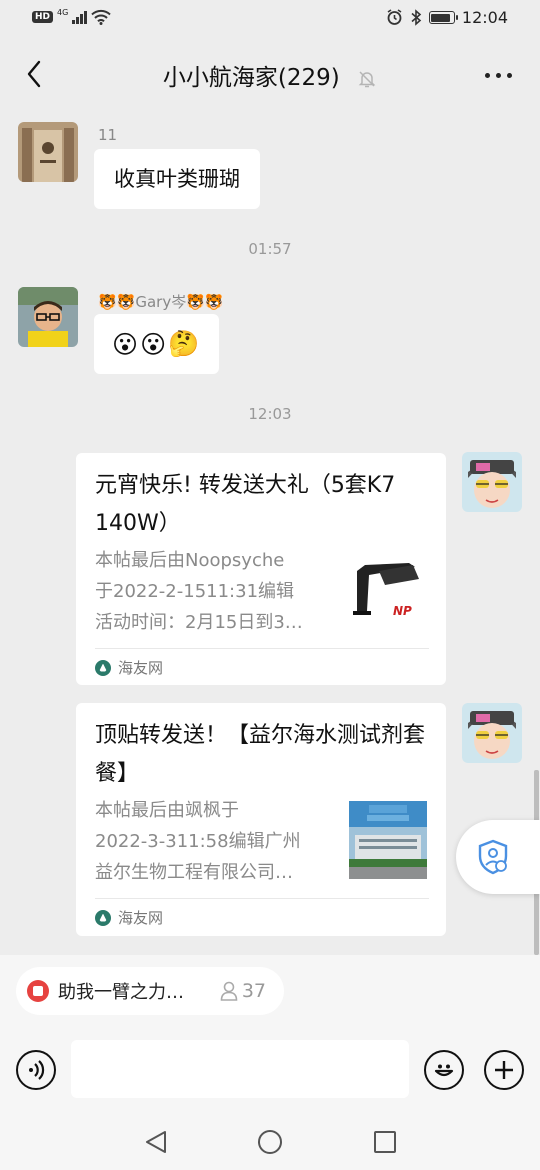 The image size is (540, 1170). I want to click on nav-back-button, so click(156, 1142).